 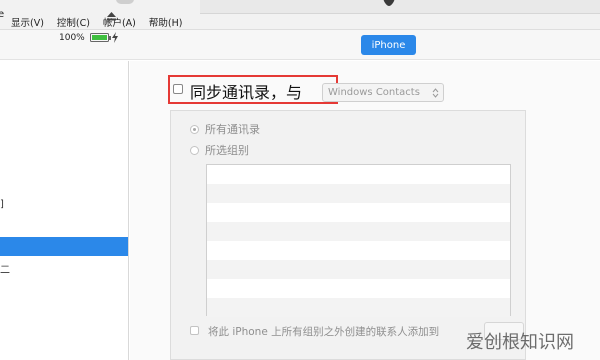 I want to click on volume-slider-knob, so click(x=125, y=2).